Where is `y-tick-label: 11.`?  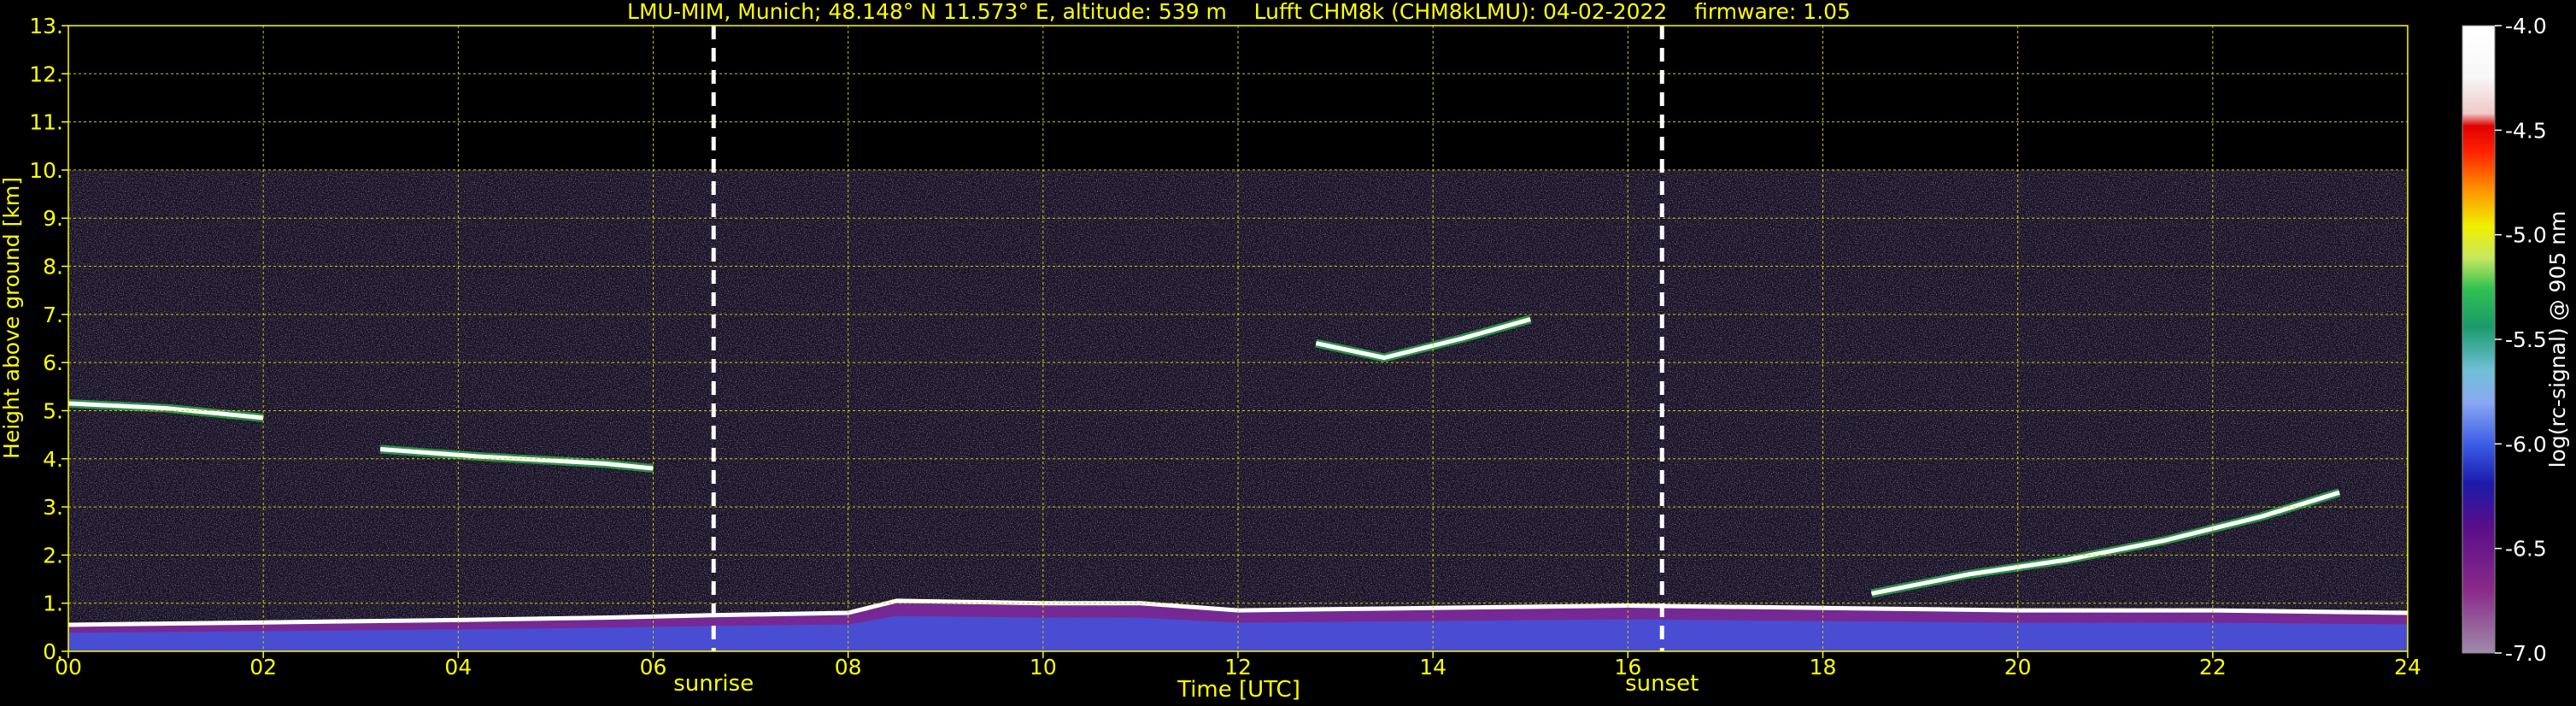
y-tick-label: 11. is located at coordinates (46, 122).